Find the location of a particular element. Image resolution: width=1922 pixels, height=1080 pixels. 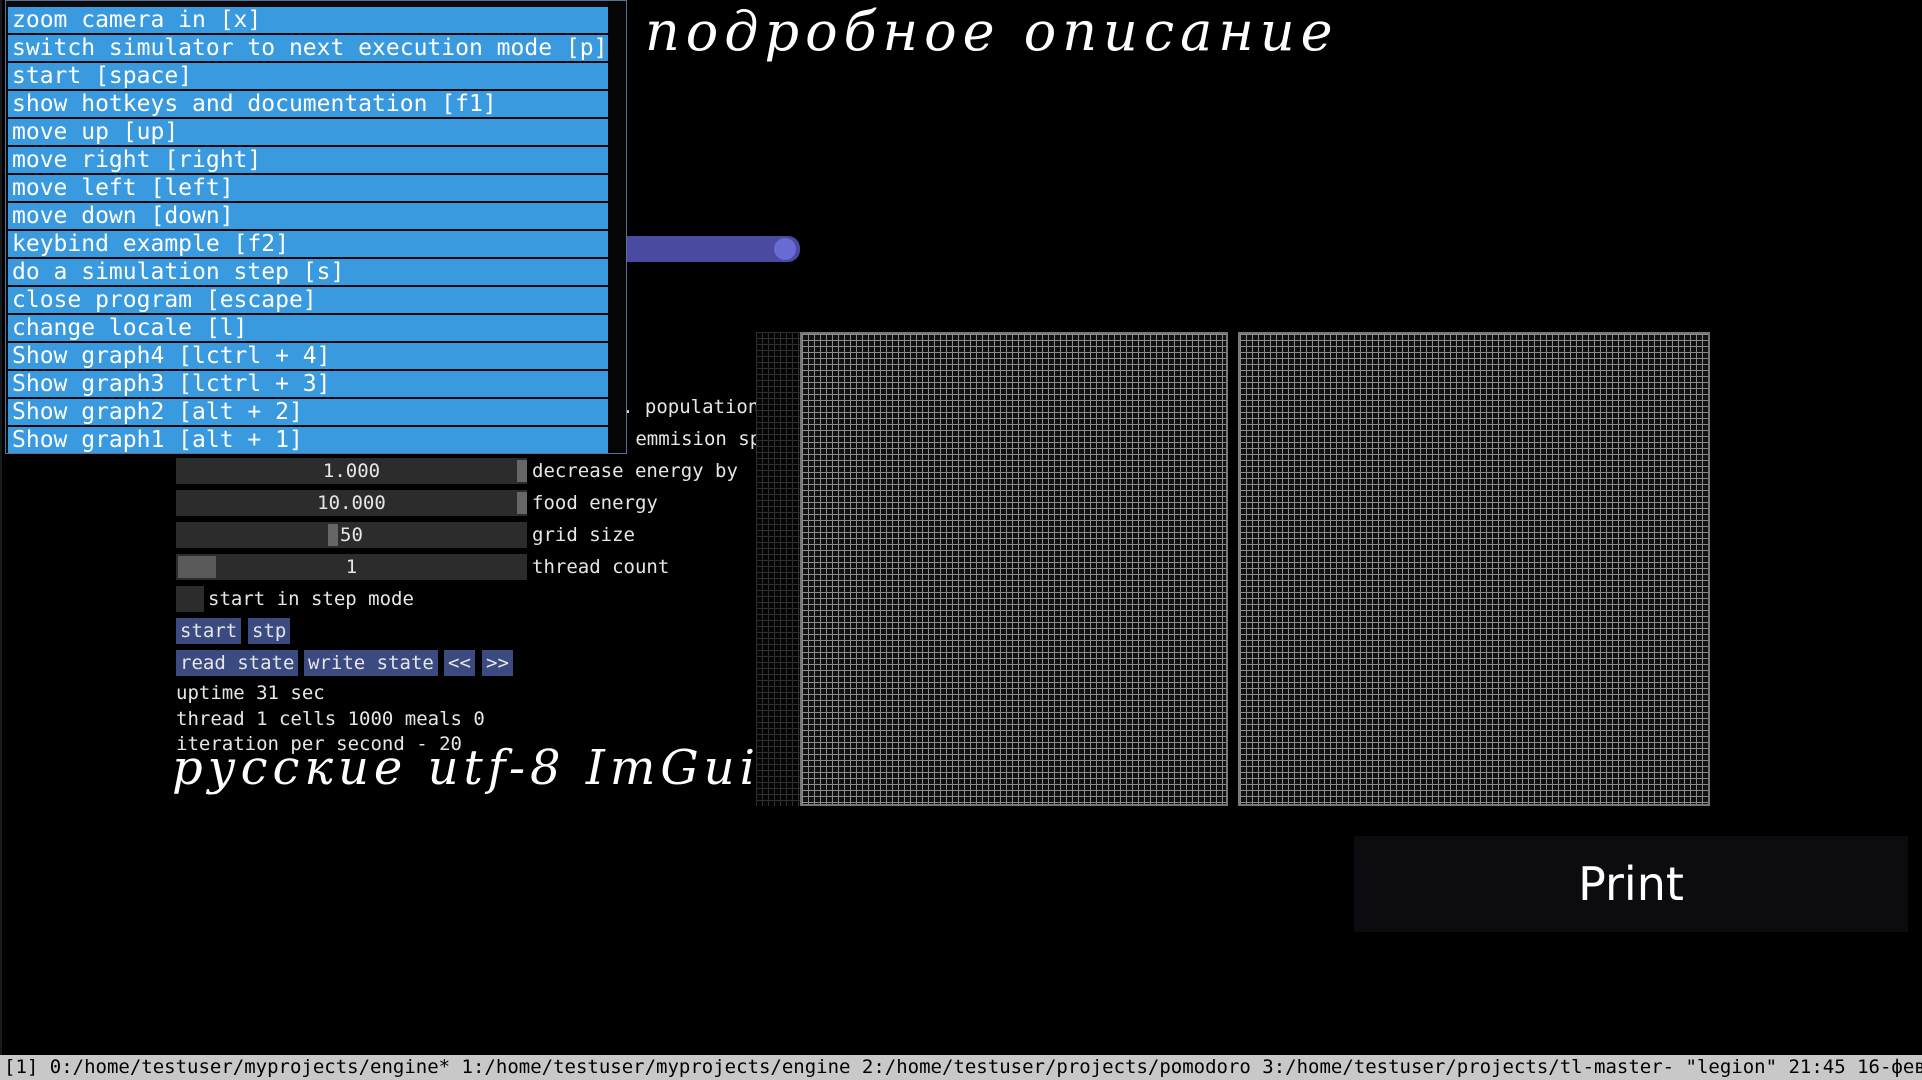

menu-item: start [space] is located at coordinates (308, 76).